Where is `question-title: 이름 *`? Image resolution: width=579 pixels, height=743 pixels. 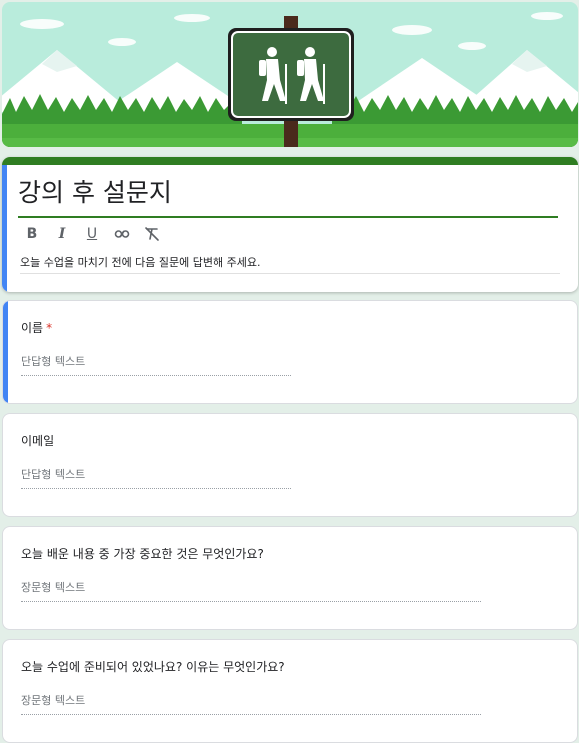
question-title: 이름 * is located at coordinates (36, 327).